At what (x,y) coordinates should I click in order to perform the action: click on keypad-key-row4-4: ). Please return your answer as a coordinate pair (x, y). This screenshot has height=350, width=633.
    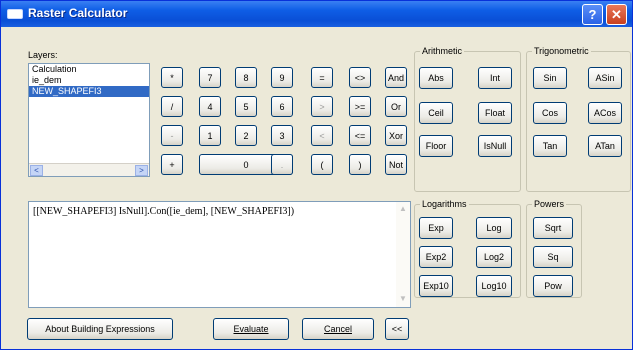
    Looking at the image, I should click on (360, 164).